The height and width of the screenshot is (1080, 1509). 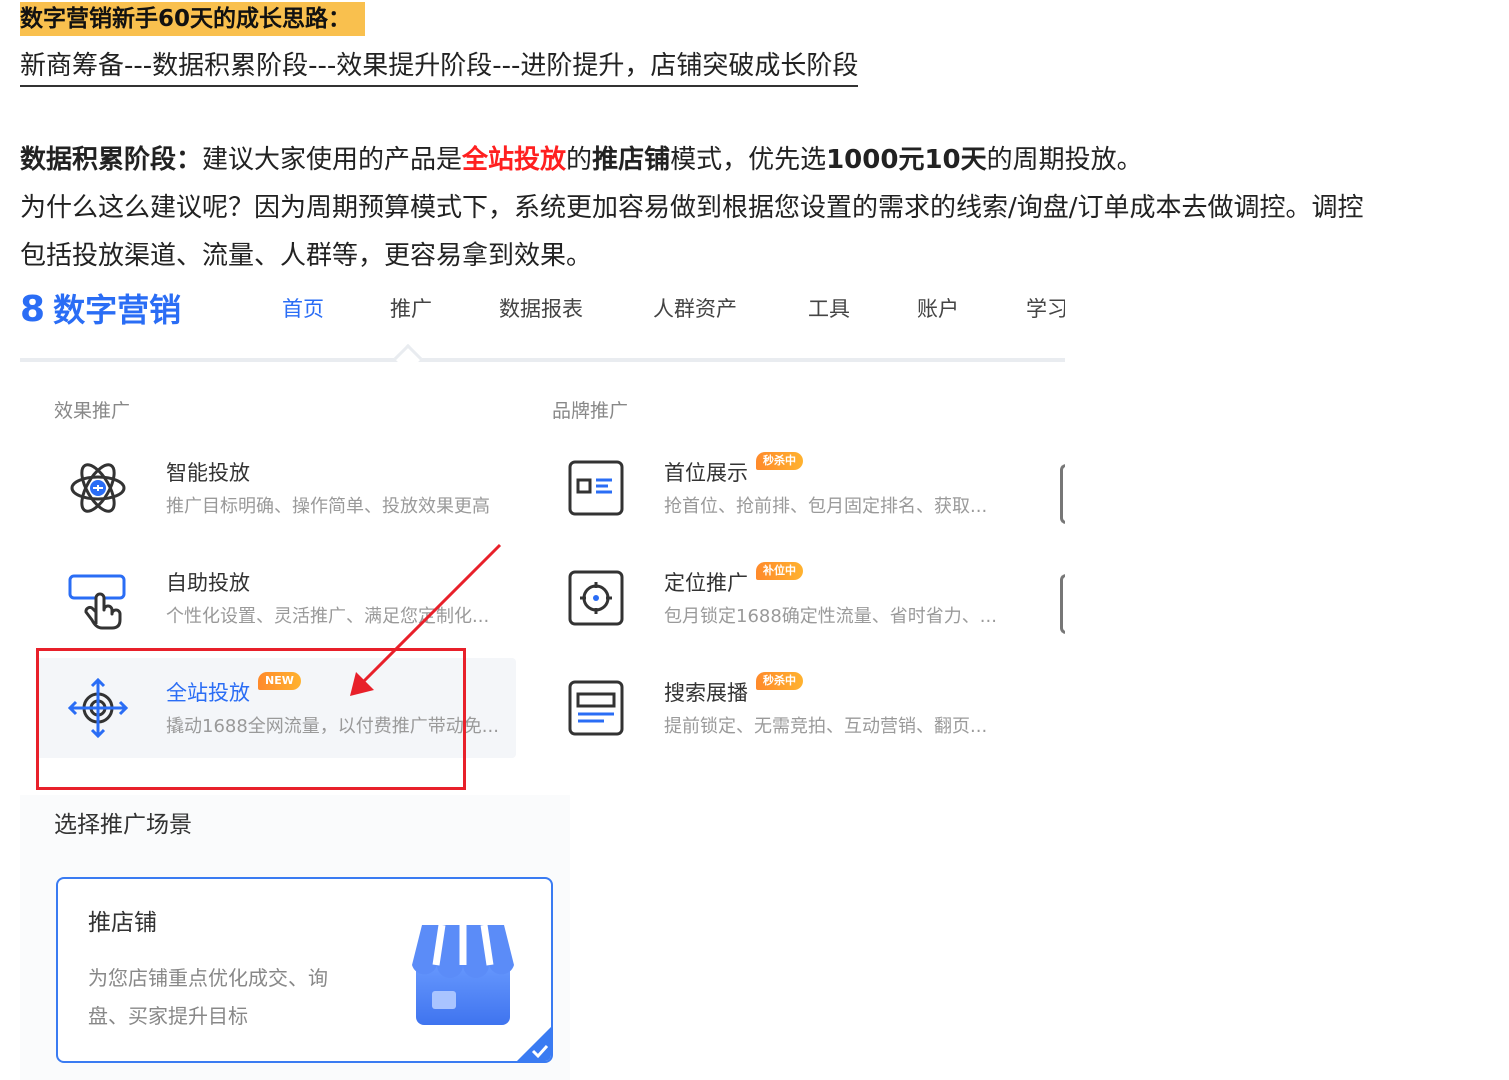 I want to click on p1-mode: 推店铺, so click(x=631, y=160).